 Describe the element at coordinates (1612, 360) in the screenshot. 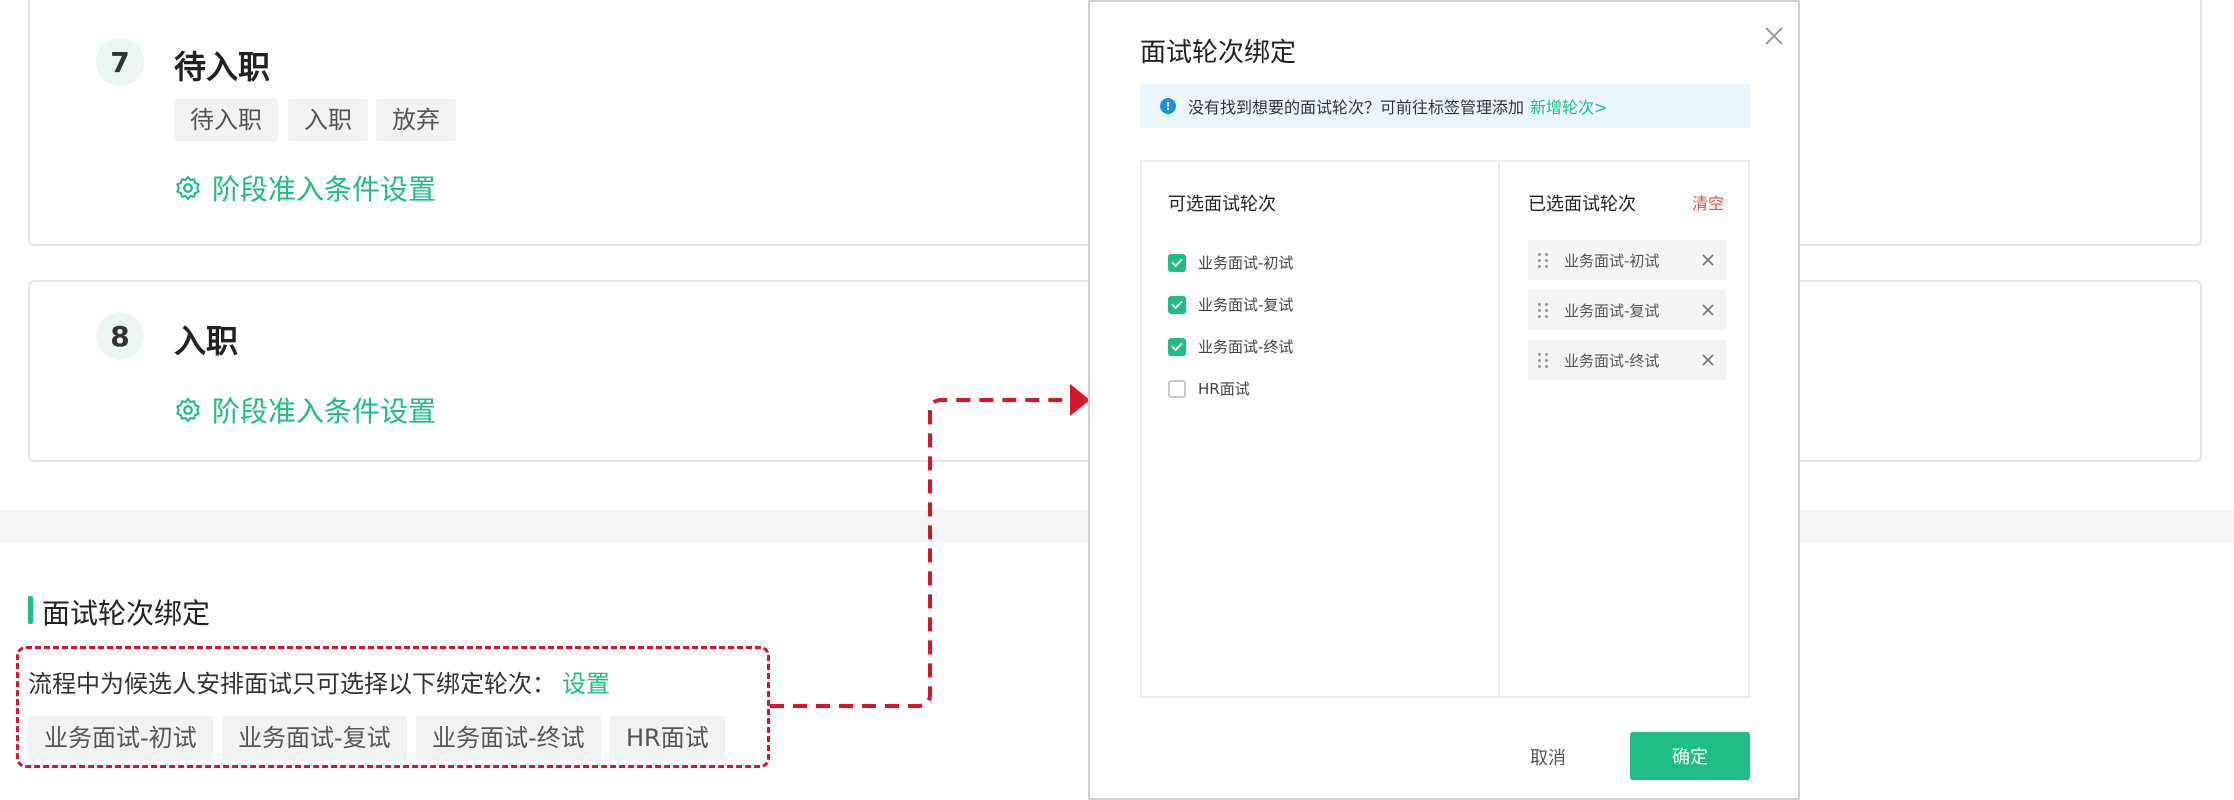

I see `selected-round-label: 业务面试-终试` at that location.